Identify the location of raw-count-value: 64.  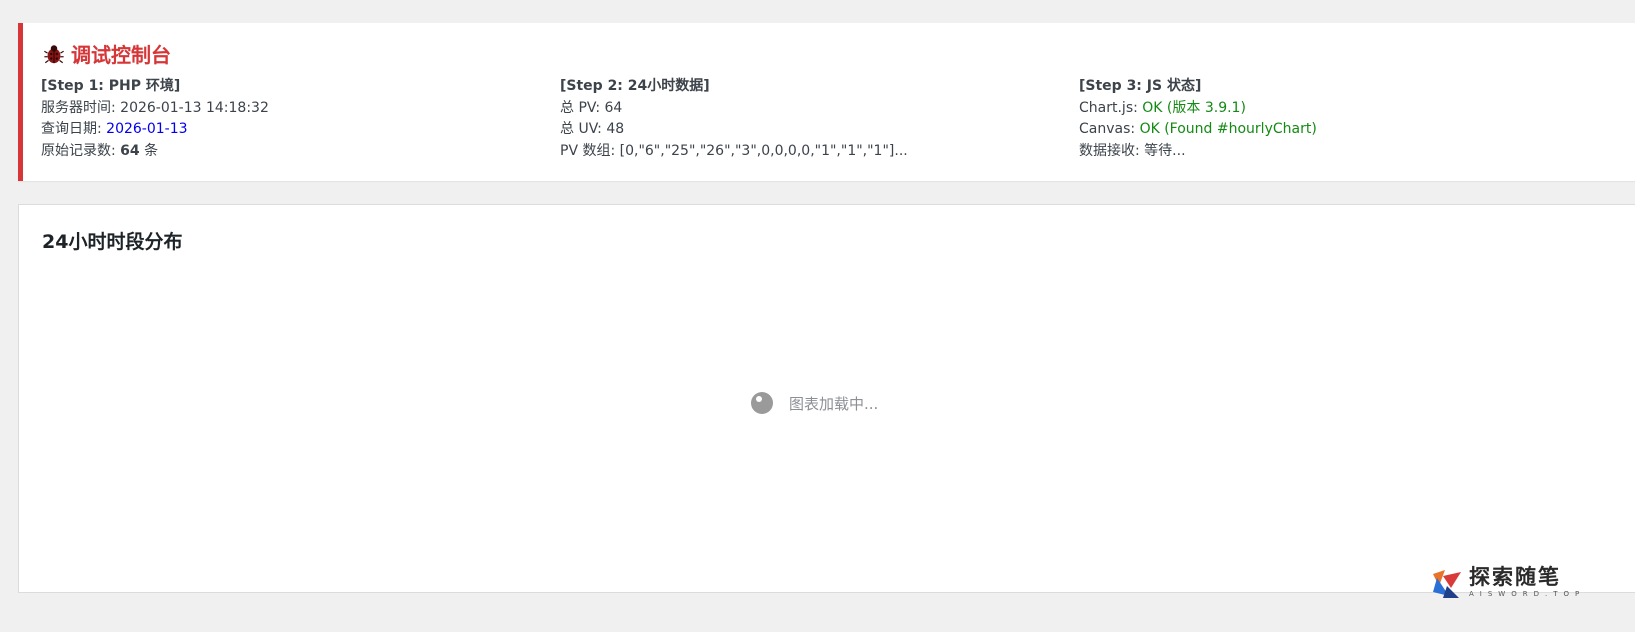
(130, 150).